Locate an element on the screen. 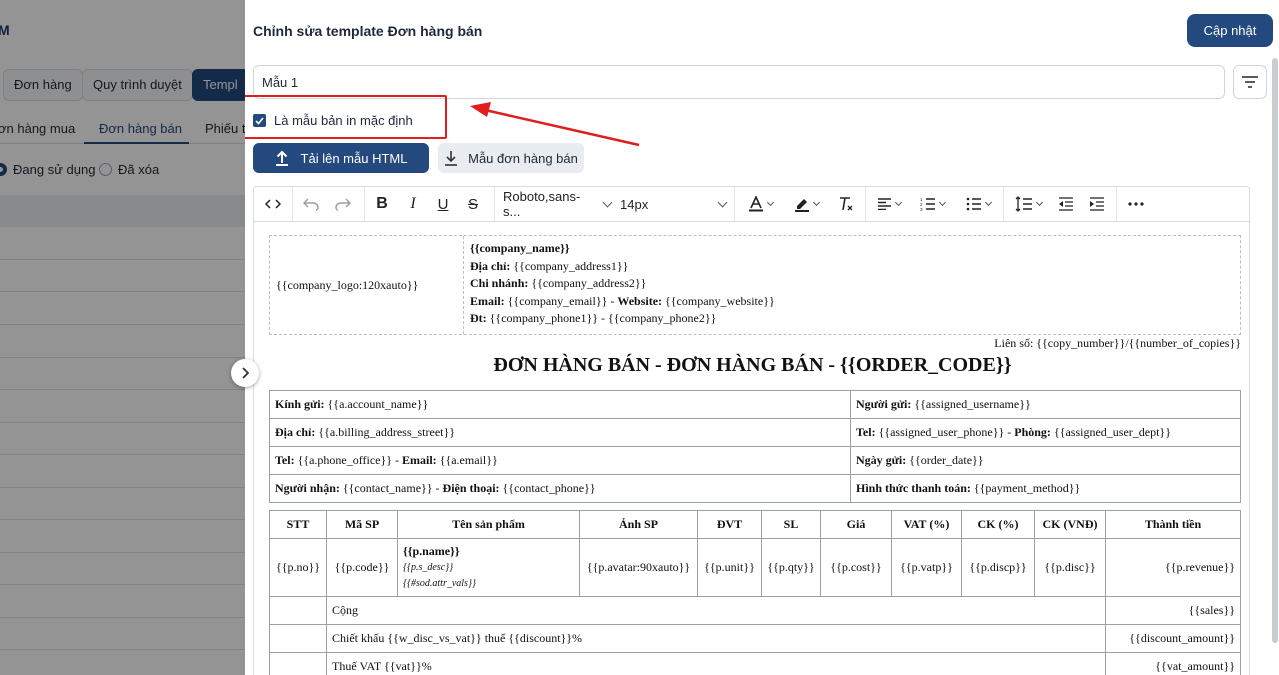 The image size is (1279, 675). text-color-button is located at coordinates (760, 204).